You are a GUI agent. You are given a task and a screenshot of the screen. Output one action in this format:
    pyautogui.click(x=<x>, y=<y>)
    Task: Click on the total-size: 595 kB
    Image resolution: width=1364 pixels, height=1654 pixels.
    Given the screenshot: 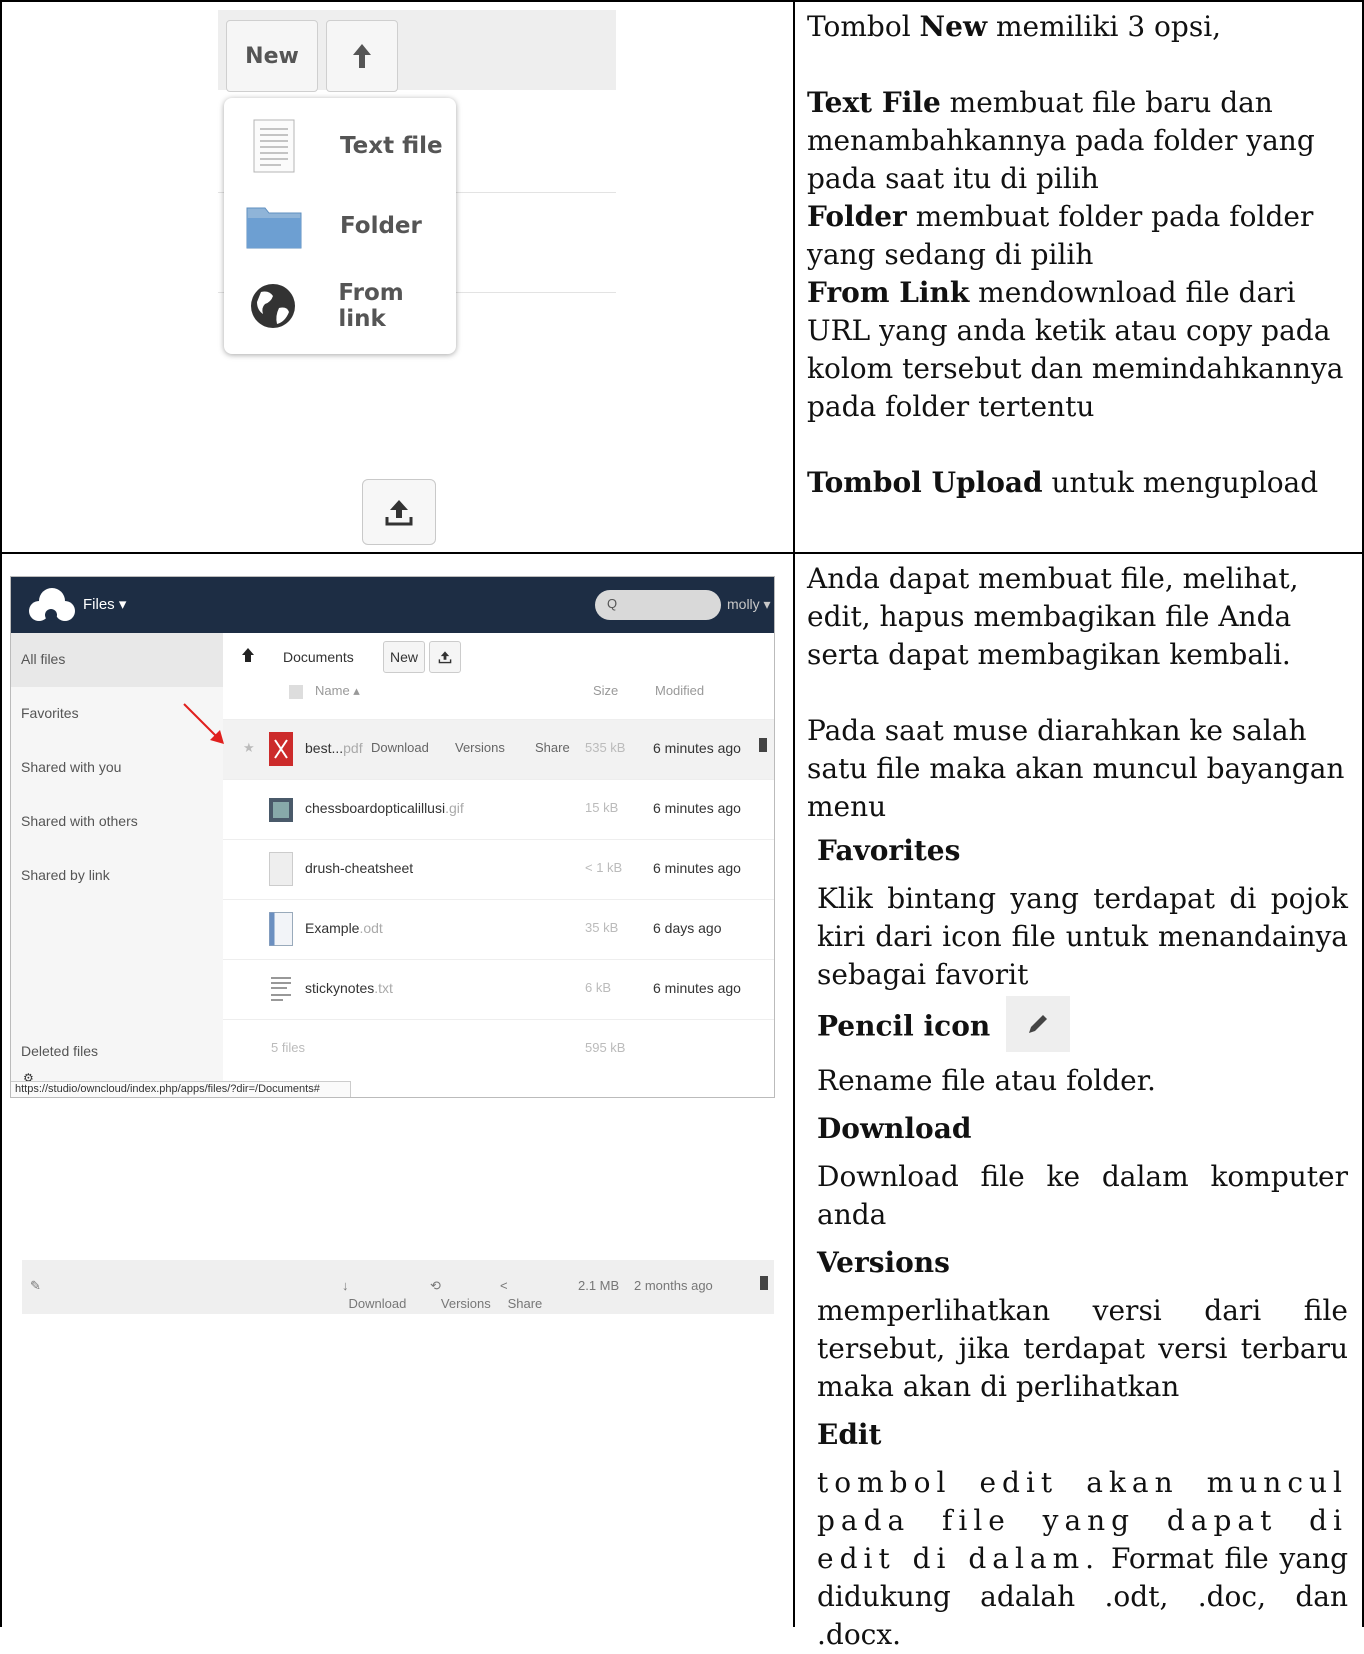 What is the action you would take?
    pyautogui.click(x=605, y=1047)
    